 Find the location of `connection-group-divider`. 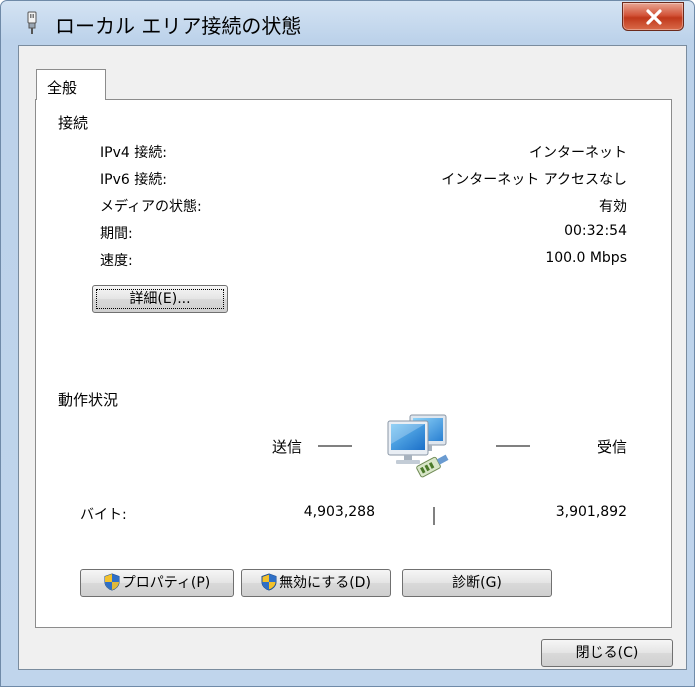

connection-group-divider is located at coordinates (361, 122).